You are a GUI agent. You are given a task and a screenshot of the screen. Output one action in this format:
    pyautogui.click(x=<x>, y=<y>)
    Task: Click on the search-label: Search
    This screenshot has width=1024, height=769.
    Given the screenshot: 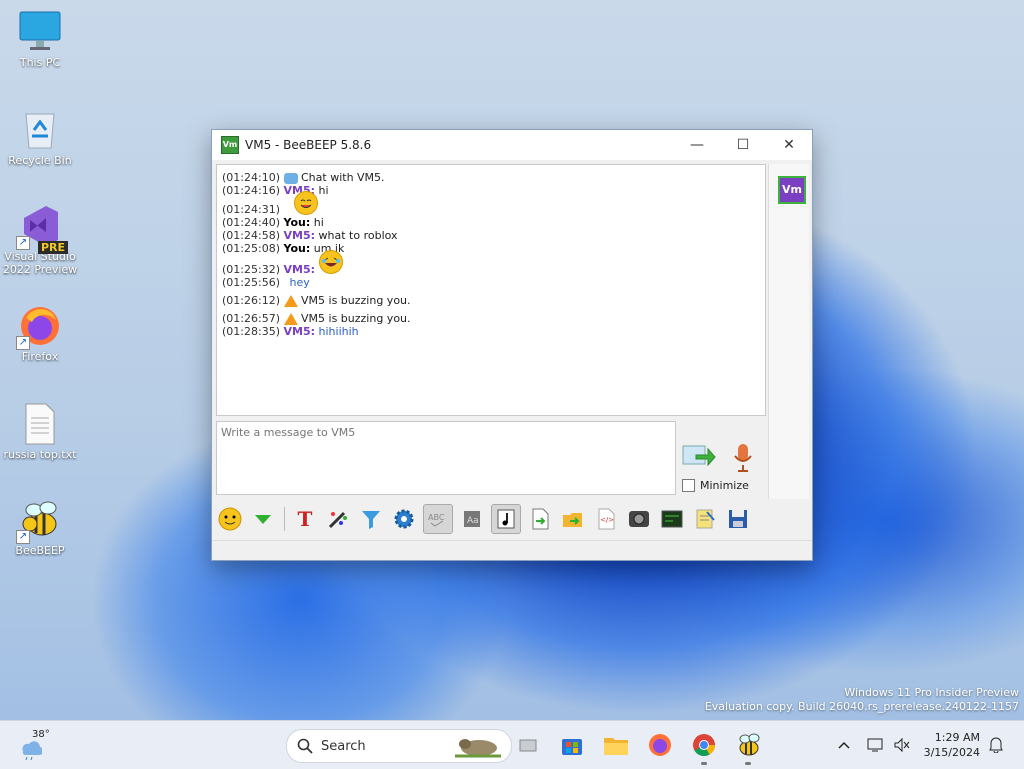 What is the action you would take?
    pyautogui.click(x=343, y=746)
    